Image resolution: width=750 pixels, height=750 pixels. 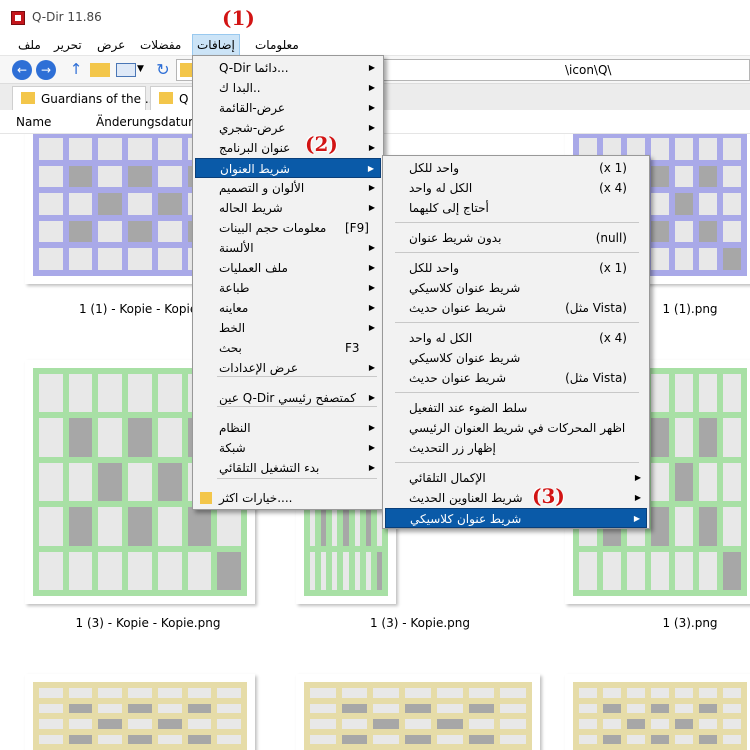 I want to click on extras-menu-item: الألوان و التصميم ▶, so click(x=288, y=188).